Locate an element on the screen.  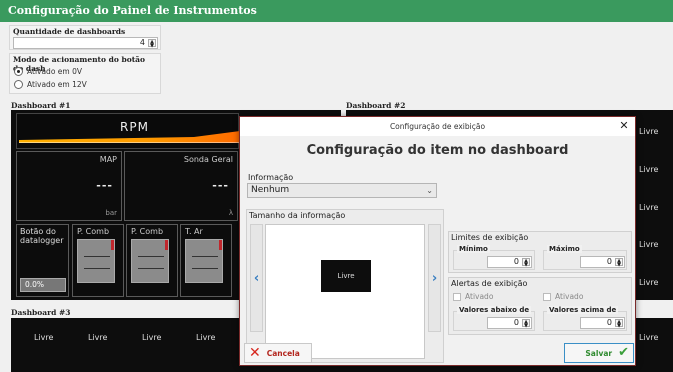
radio-12v: Ativado em 12V is located at coordinates (50, 84).